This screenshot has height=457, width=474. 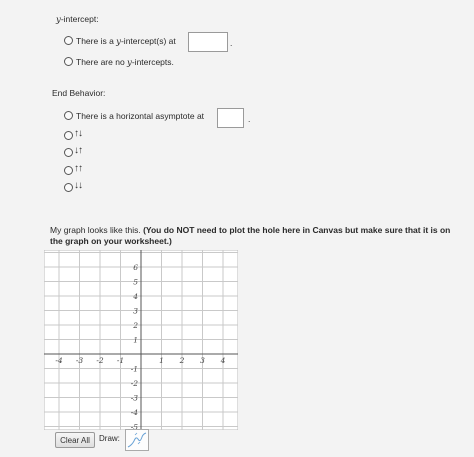 What do you see at coordinates (125, 62) in the screenshot?
I see `y-intercept-option-2: There are no y-intercepts.` at bounding box center [125, 62].